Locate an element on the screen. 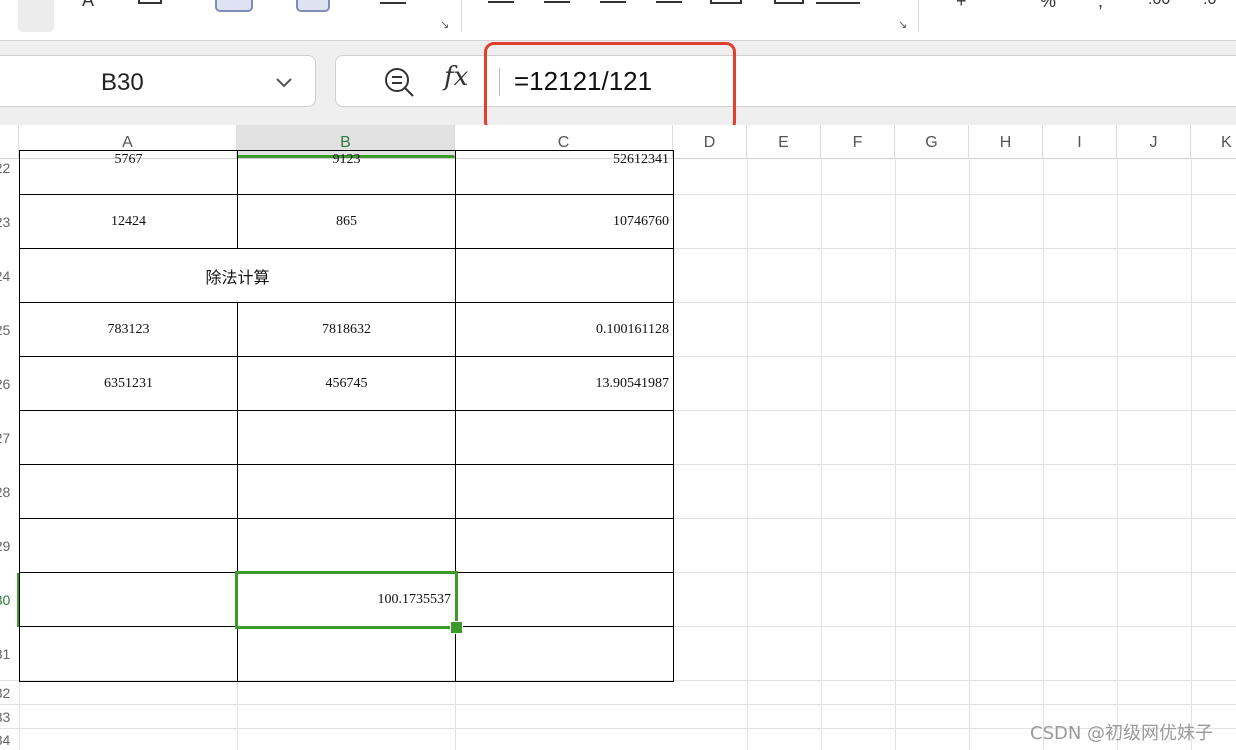  row-header: 26 is located at coordinates (9, 384).